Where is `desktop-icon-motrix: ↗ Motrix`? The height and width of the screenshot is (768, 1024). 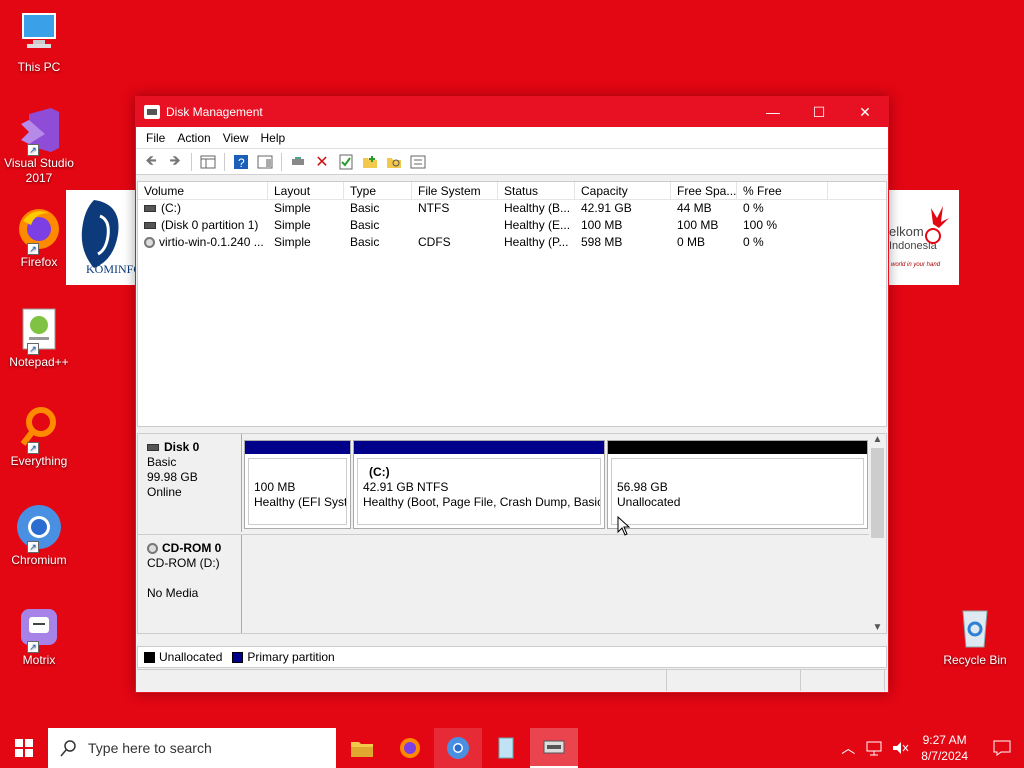 desktop-icon-motrix: ↗ Motrix is located at coordinates (39, 635).